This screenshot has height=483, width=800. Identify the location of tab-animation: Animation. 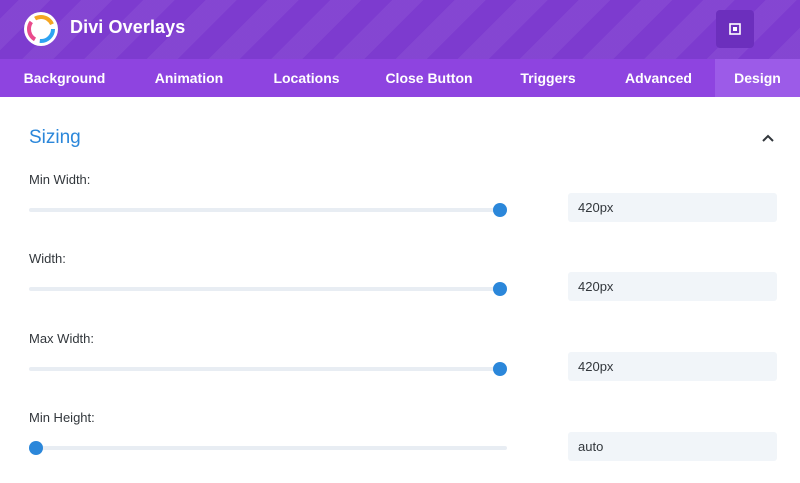
(189, 78).